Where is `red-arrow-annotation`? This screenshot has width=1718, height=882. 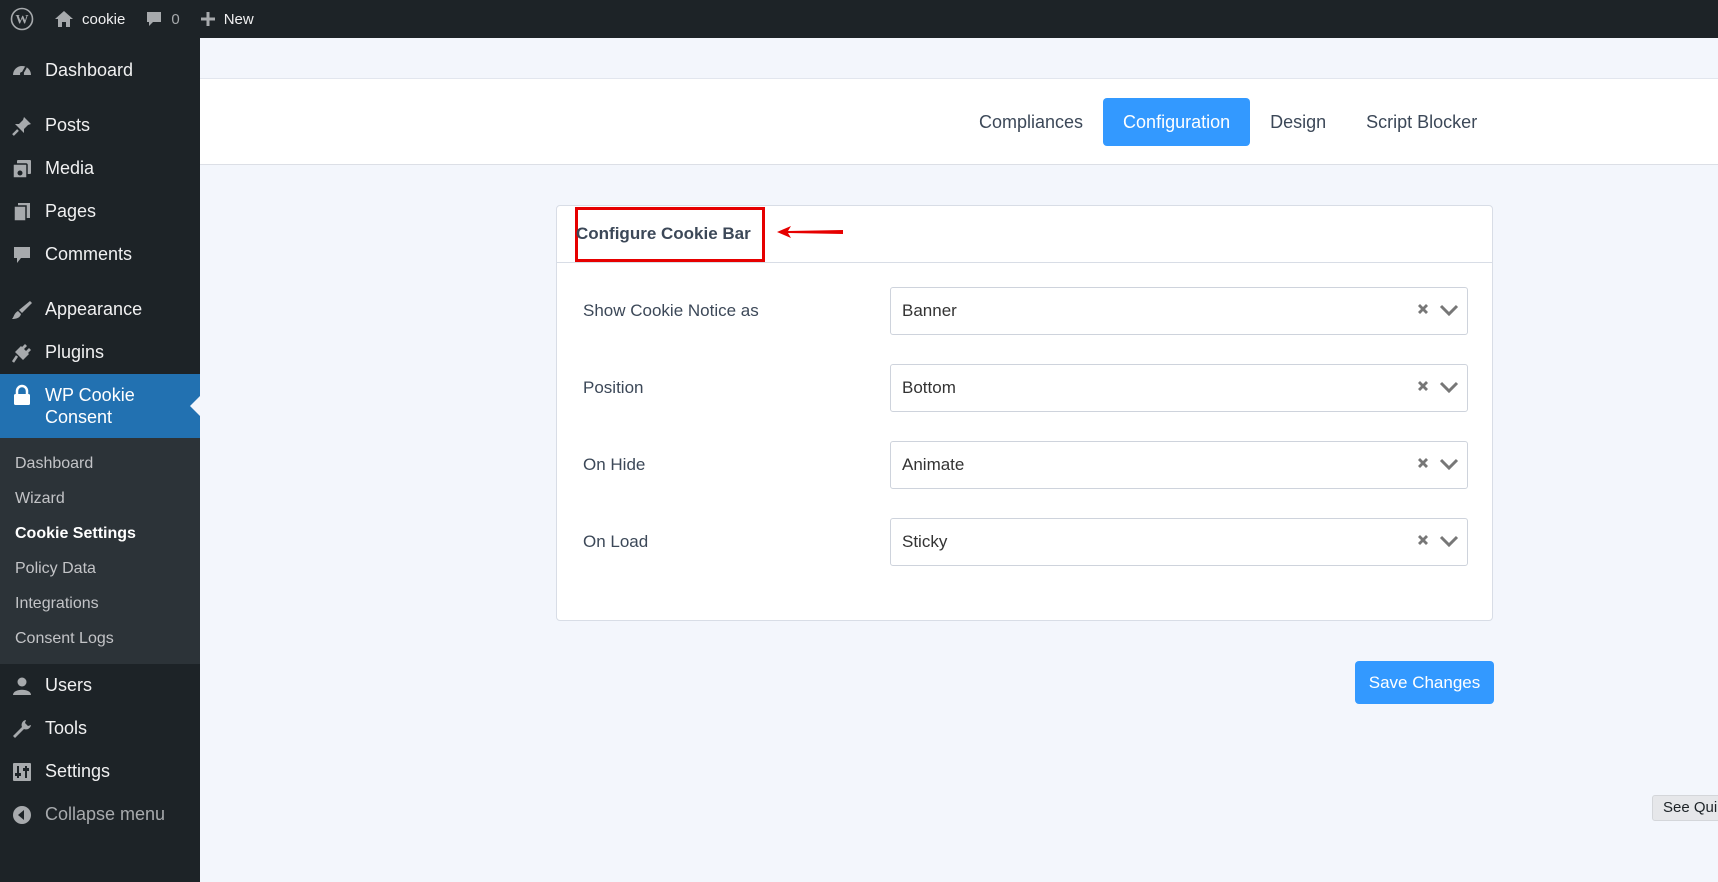 red-arrow-annotation is located at coordinates (810, 232).